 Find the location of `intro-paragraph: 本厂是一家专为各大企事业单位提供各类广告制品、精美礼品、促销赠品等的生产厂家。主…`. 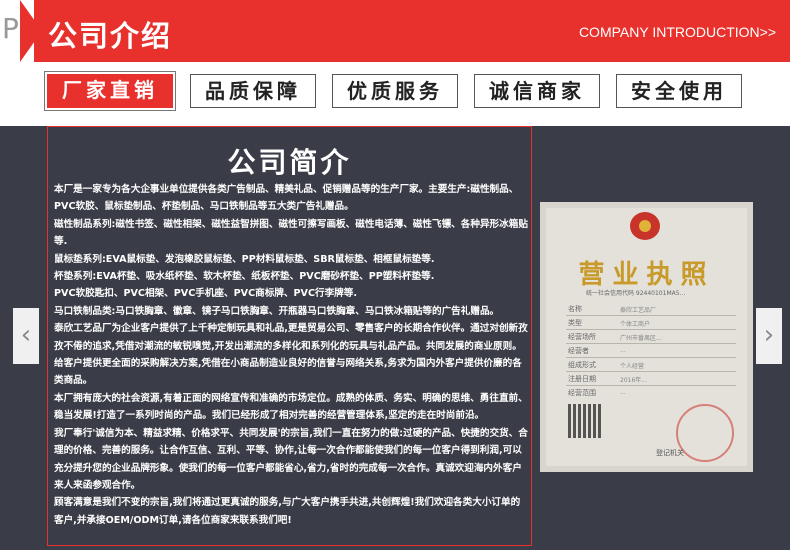

intro-paragraph: 本厂是一家专为各大企事业单位提供各类广告制品、精美礼品、促销赠品等的生产厂家。主… is located at coordinates (286, 198).